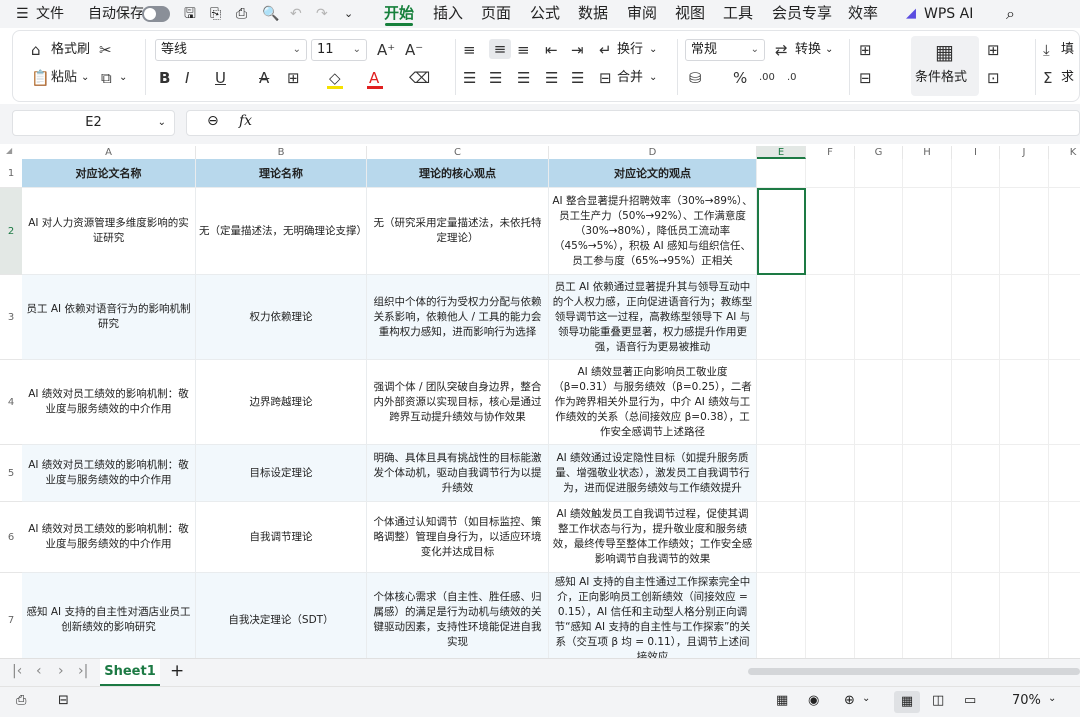 Image resolution: width=1080 pixels, height=717 pixels. I want to click on table-header-cell: 对应论文名称, so click(109, 173).